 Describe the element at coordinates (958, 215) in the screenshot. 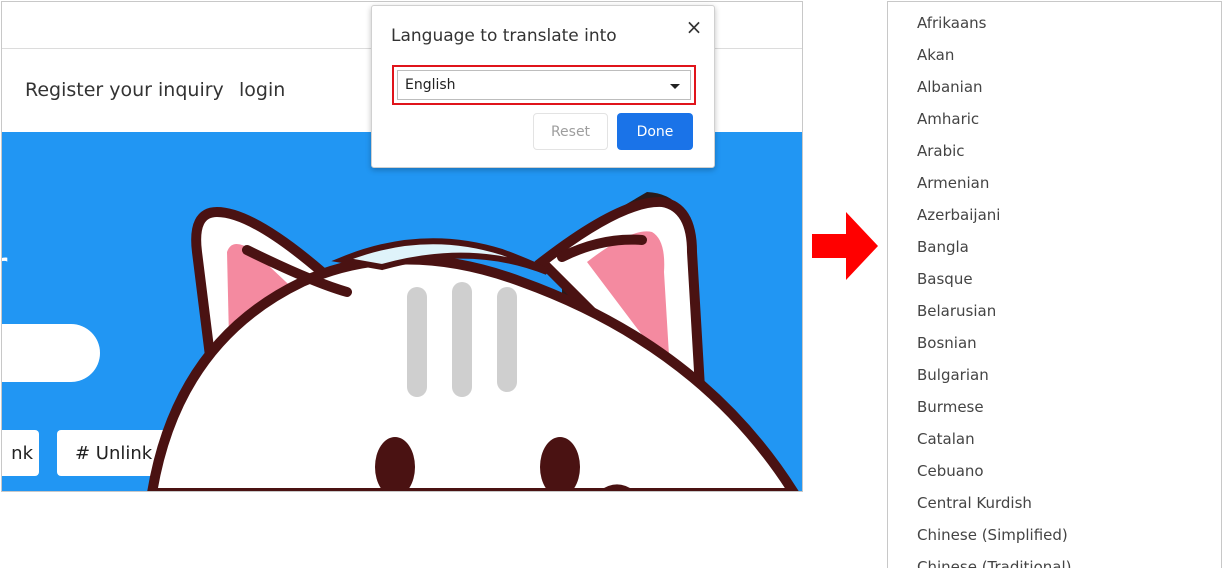

I see `language-option: Azerbaijani` at that location.